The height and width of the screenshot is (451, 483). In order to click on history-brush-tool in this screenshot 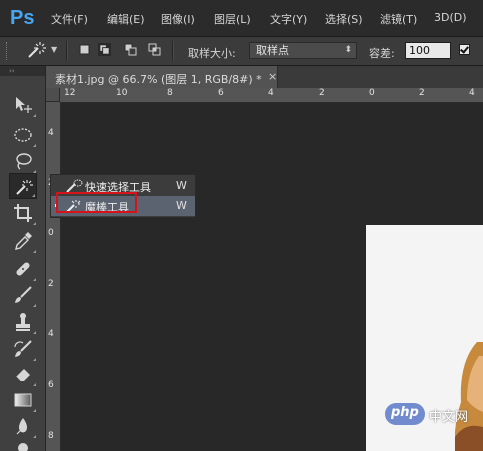, I will do `click(23, 349)`.